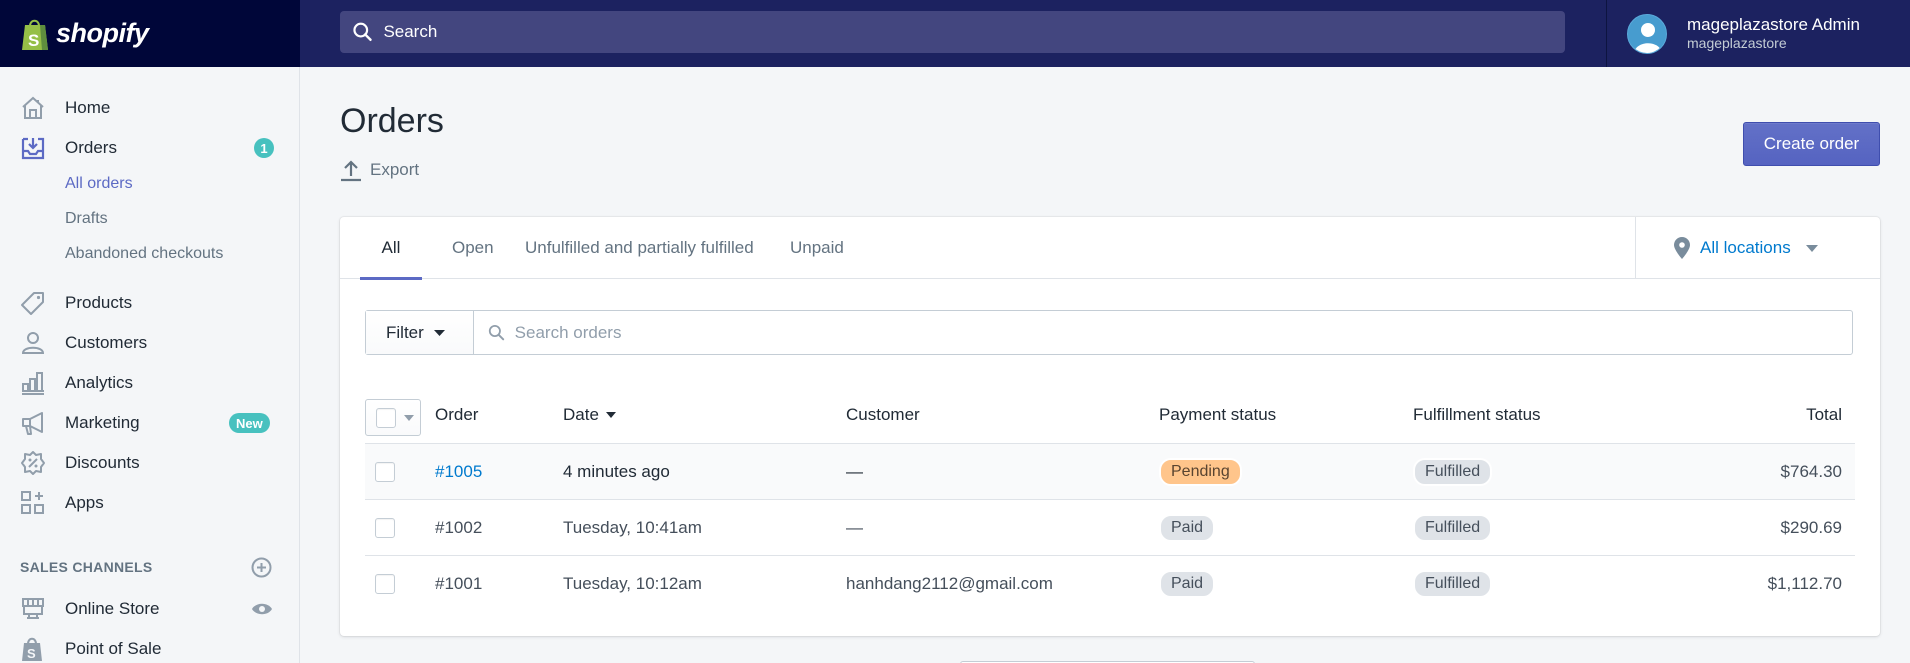 This screenshot has height=663, width=1910. Describe the element at coordinates (91, 147) in the screenshot. I see `sidebar-item-label: Orders` at that location.